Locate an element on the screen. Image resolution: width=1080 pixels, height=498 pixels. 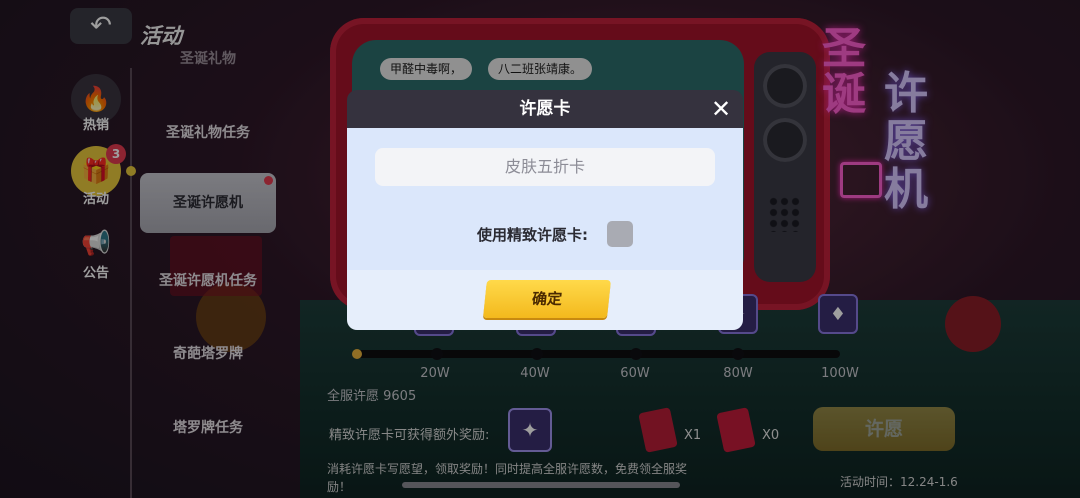
confirm-button: 确定 is located at coordinates (547, 299).